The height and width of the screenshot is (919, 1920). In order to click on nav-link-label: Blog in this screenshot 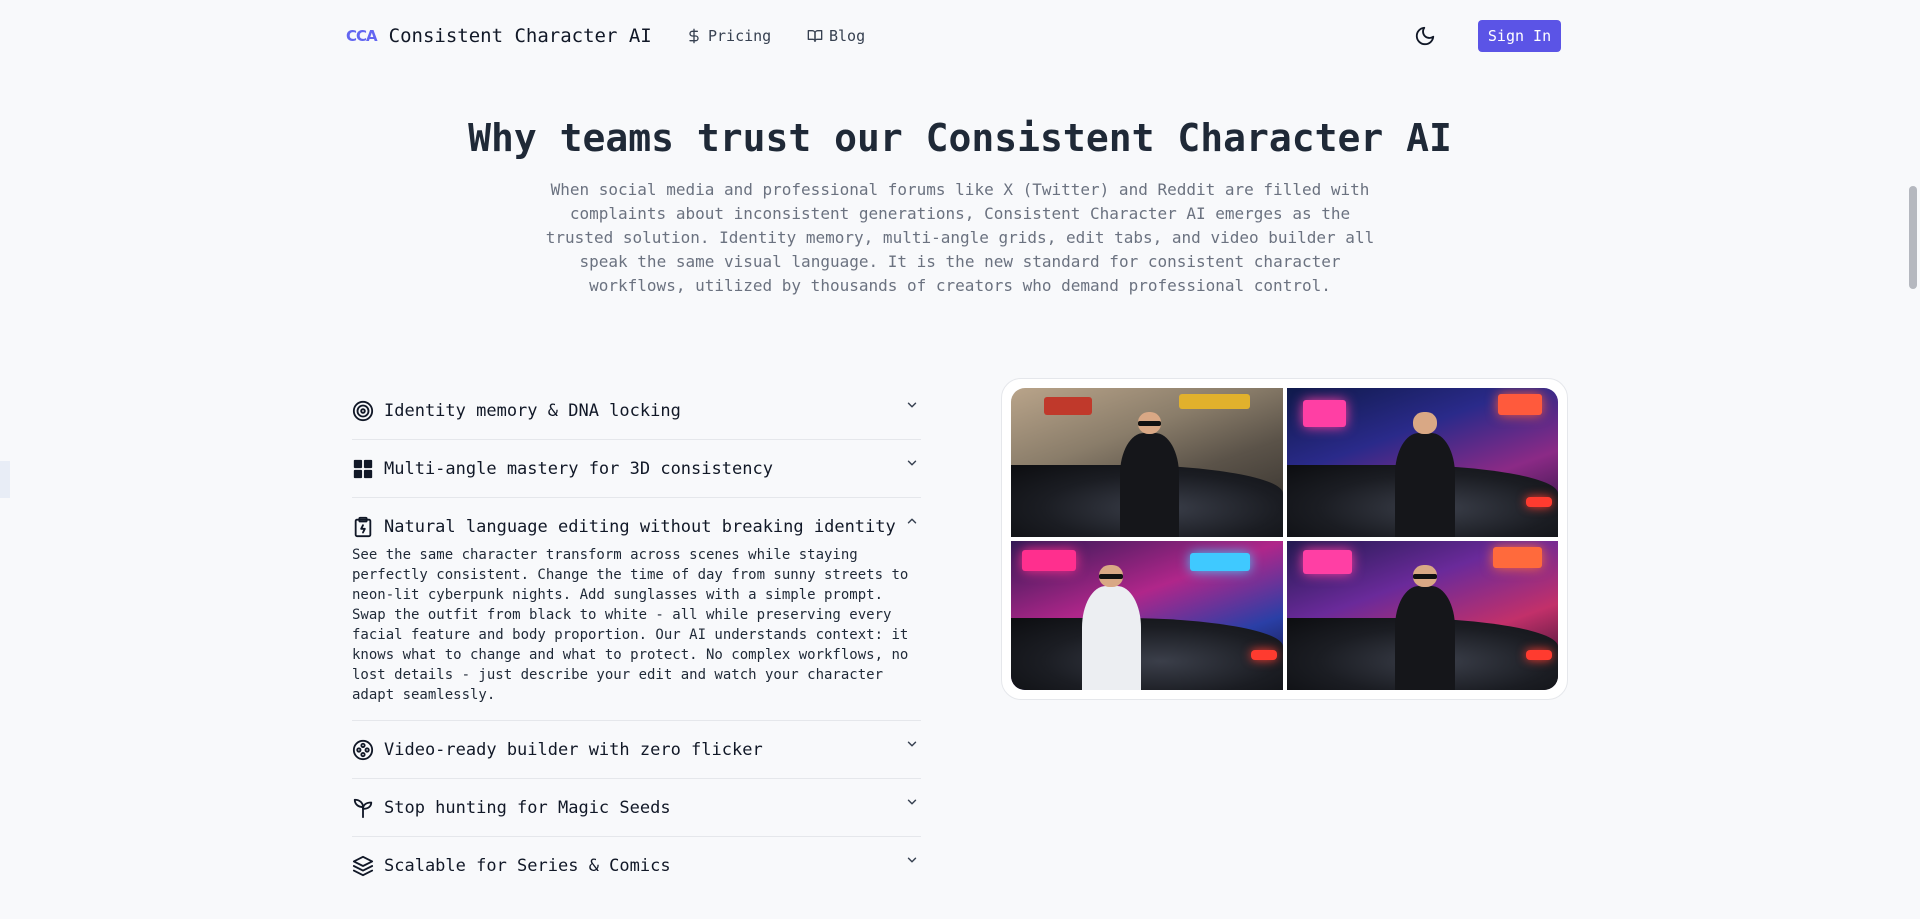, I will do `click(847, 36)`.